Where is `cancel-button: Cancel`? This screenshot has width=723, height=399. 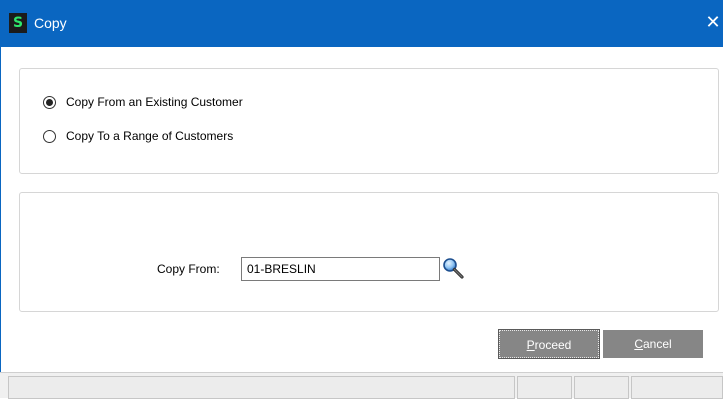 cancel-button: Cancel is located at coordinates (653, 344).